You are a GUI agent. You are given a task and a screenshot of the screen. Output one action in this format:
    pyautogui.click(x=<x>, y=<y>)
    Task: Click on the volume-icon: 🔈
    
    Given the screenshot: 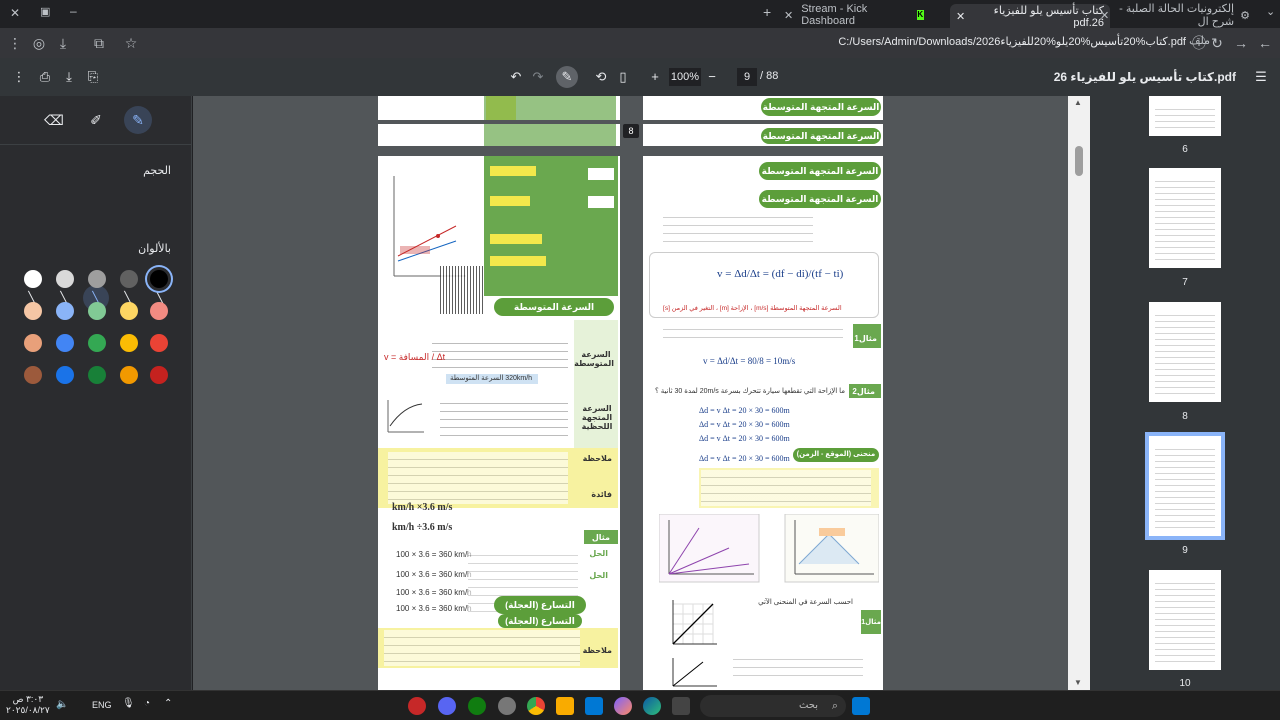 What is the action you would take?
    pyautogui.click(x=62, y=704)
    